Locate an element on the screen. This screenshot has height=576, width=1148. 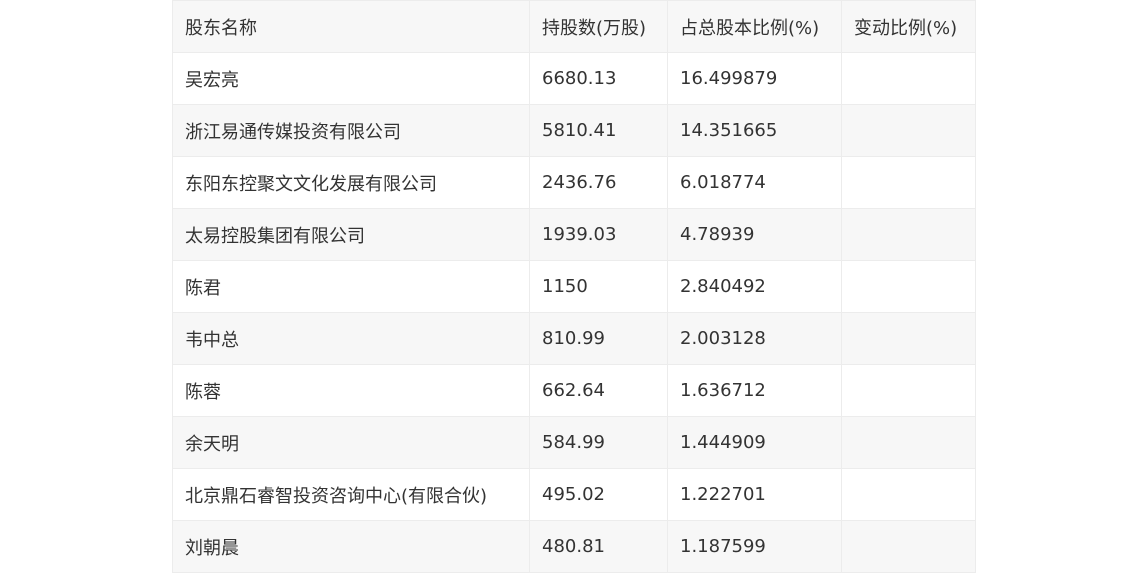
cell-shares-held: 480.81 is located at coordinates (598, 546).